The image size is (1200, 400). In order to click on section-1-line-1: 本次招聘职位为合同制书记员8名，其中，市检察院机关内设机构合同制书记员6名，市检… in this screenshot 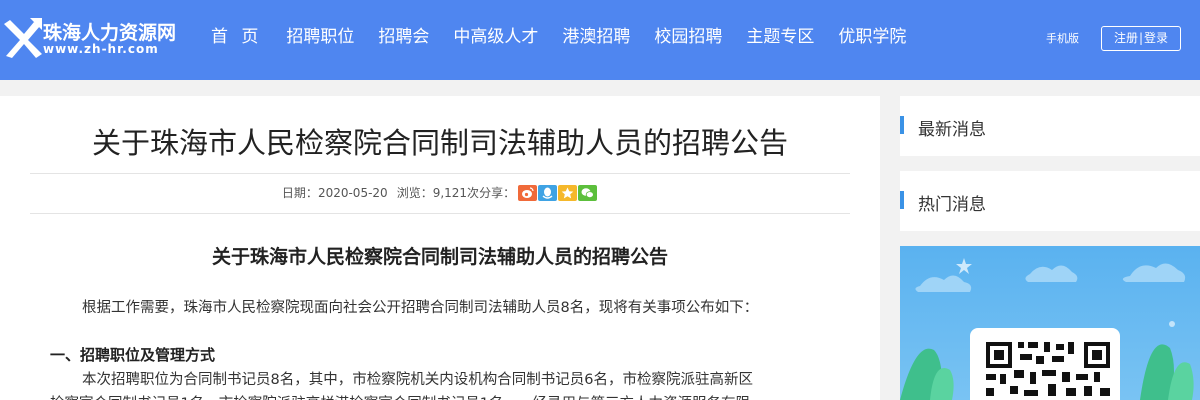, I will do `click(417, 380)`.